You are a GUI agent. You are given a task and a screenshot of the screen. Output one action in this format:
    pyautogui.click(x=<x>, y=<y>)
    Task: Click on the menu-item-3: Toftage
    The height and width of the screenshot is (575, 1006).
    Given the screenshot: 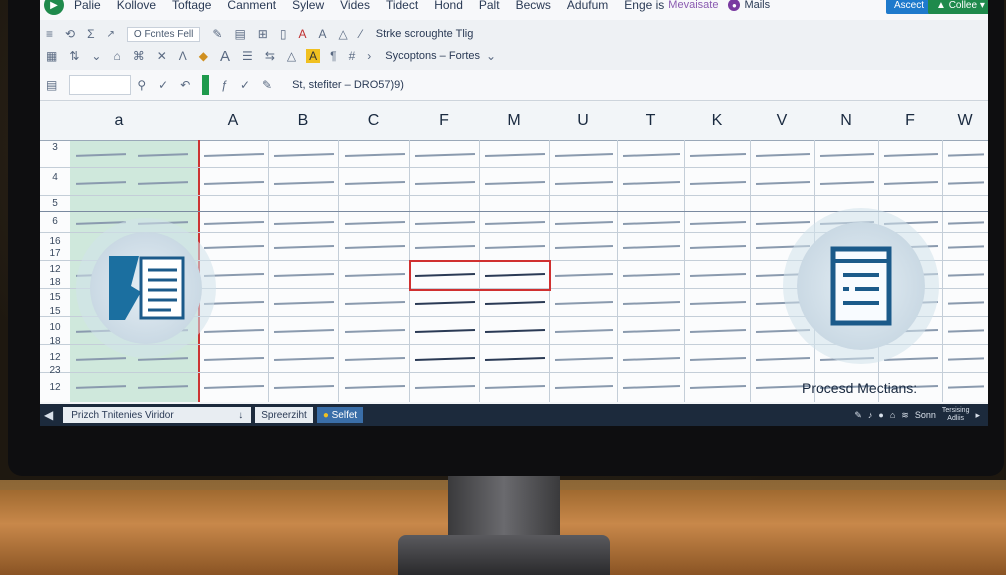 What is the action you would take?
    pyautogui.click(x=191, y=6)
    